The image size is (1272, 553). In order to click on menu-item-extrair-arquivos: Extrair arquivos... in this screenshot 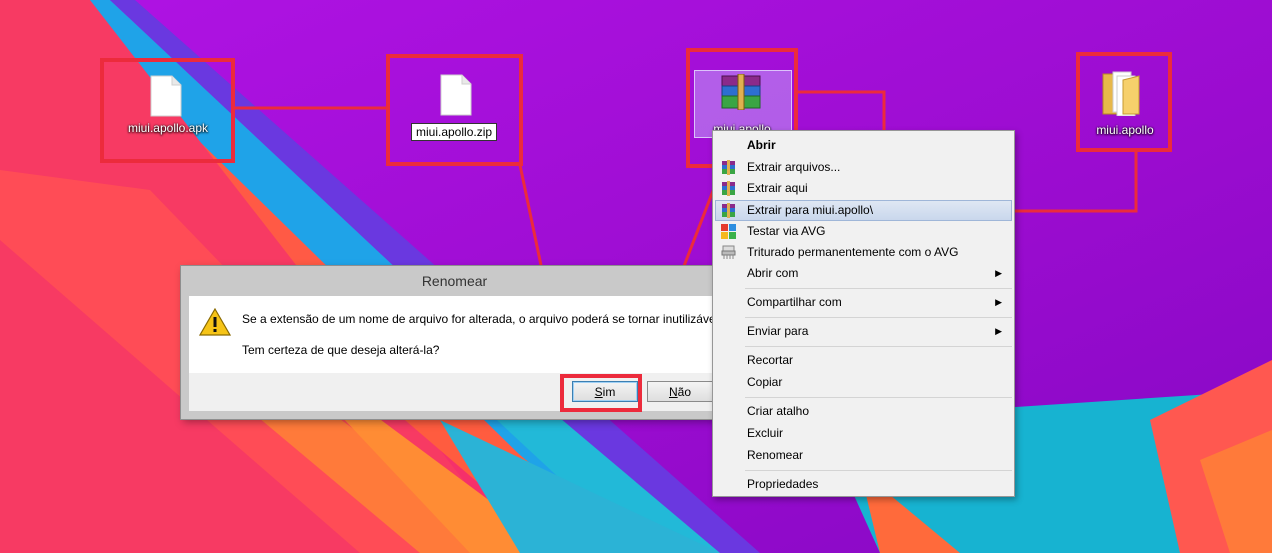, I will do `click(863, 167)`.